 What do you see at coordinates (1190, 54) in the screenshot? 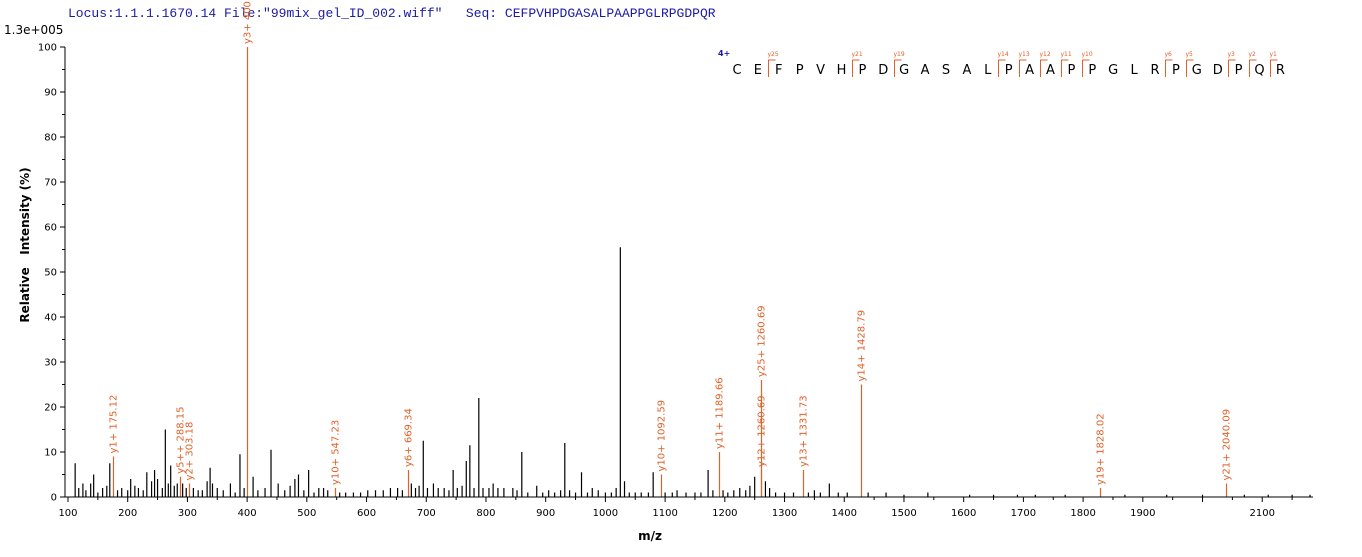
I see `y-ion-label: y5` at bounding box center [1190, 54].